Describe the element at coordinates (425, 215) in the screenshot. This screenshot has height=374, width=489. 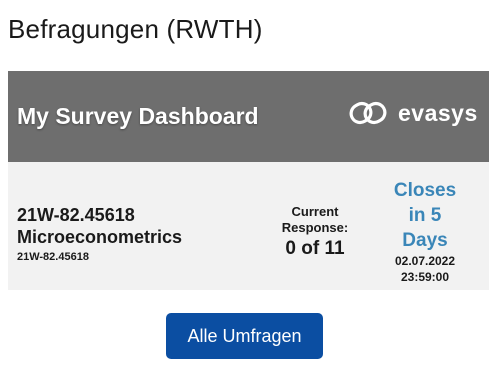
I see `closes-line2: in 5` at that location.